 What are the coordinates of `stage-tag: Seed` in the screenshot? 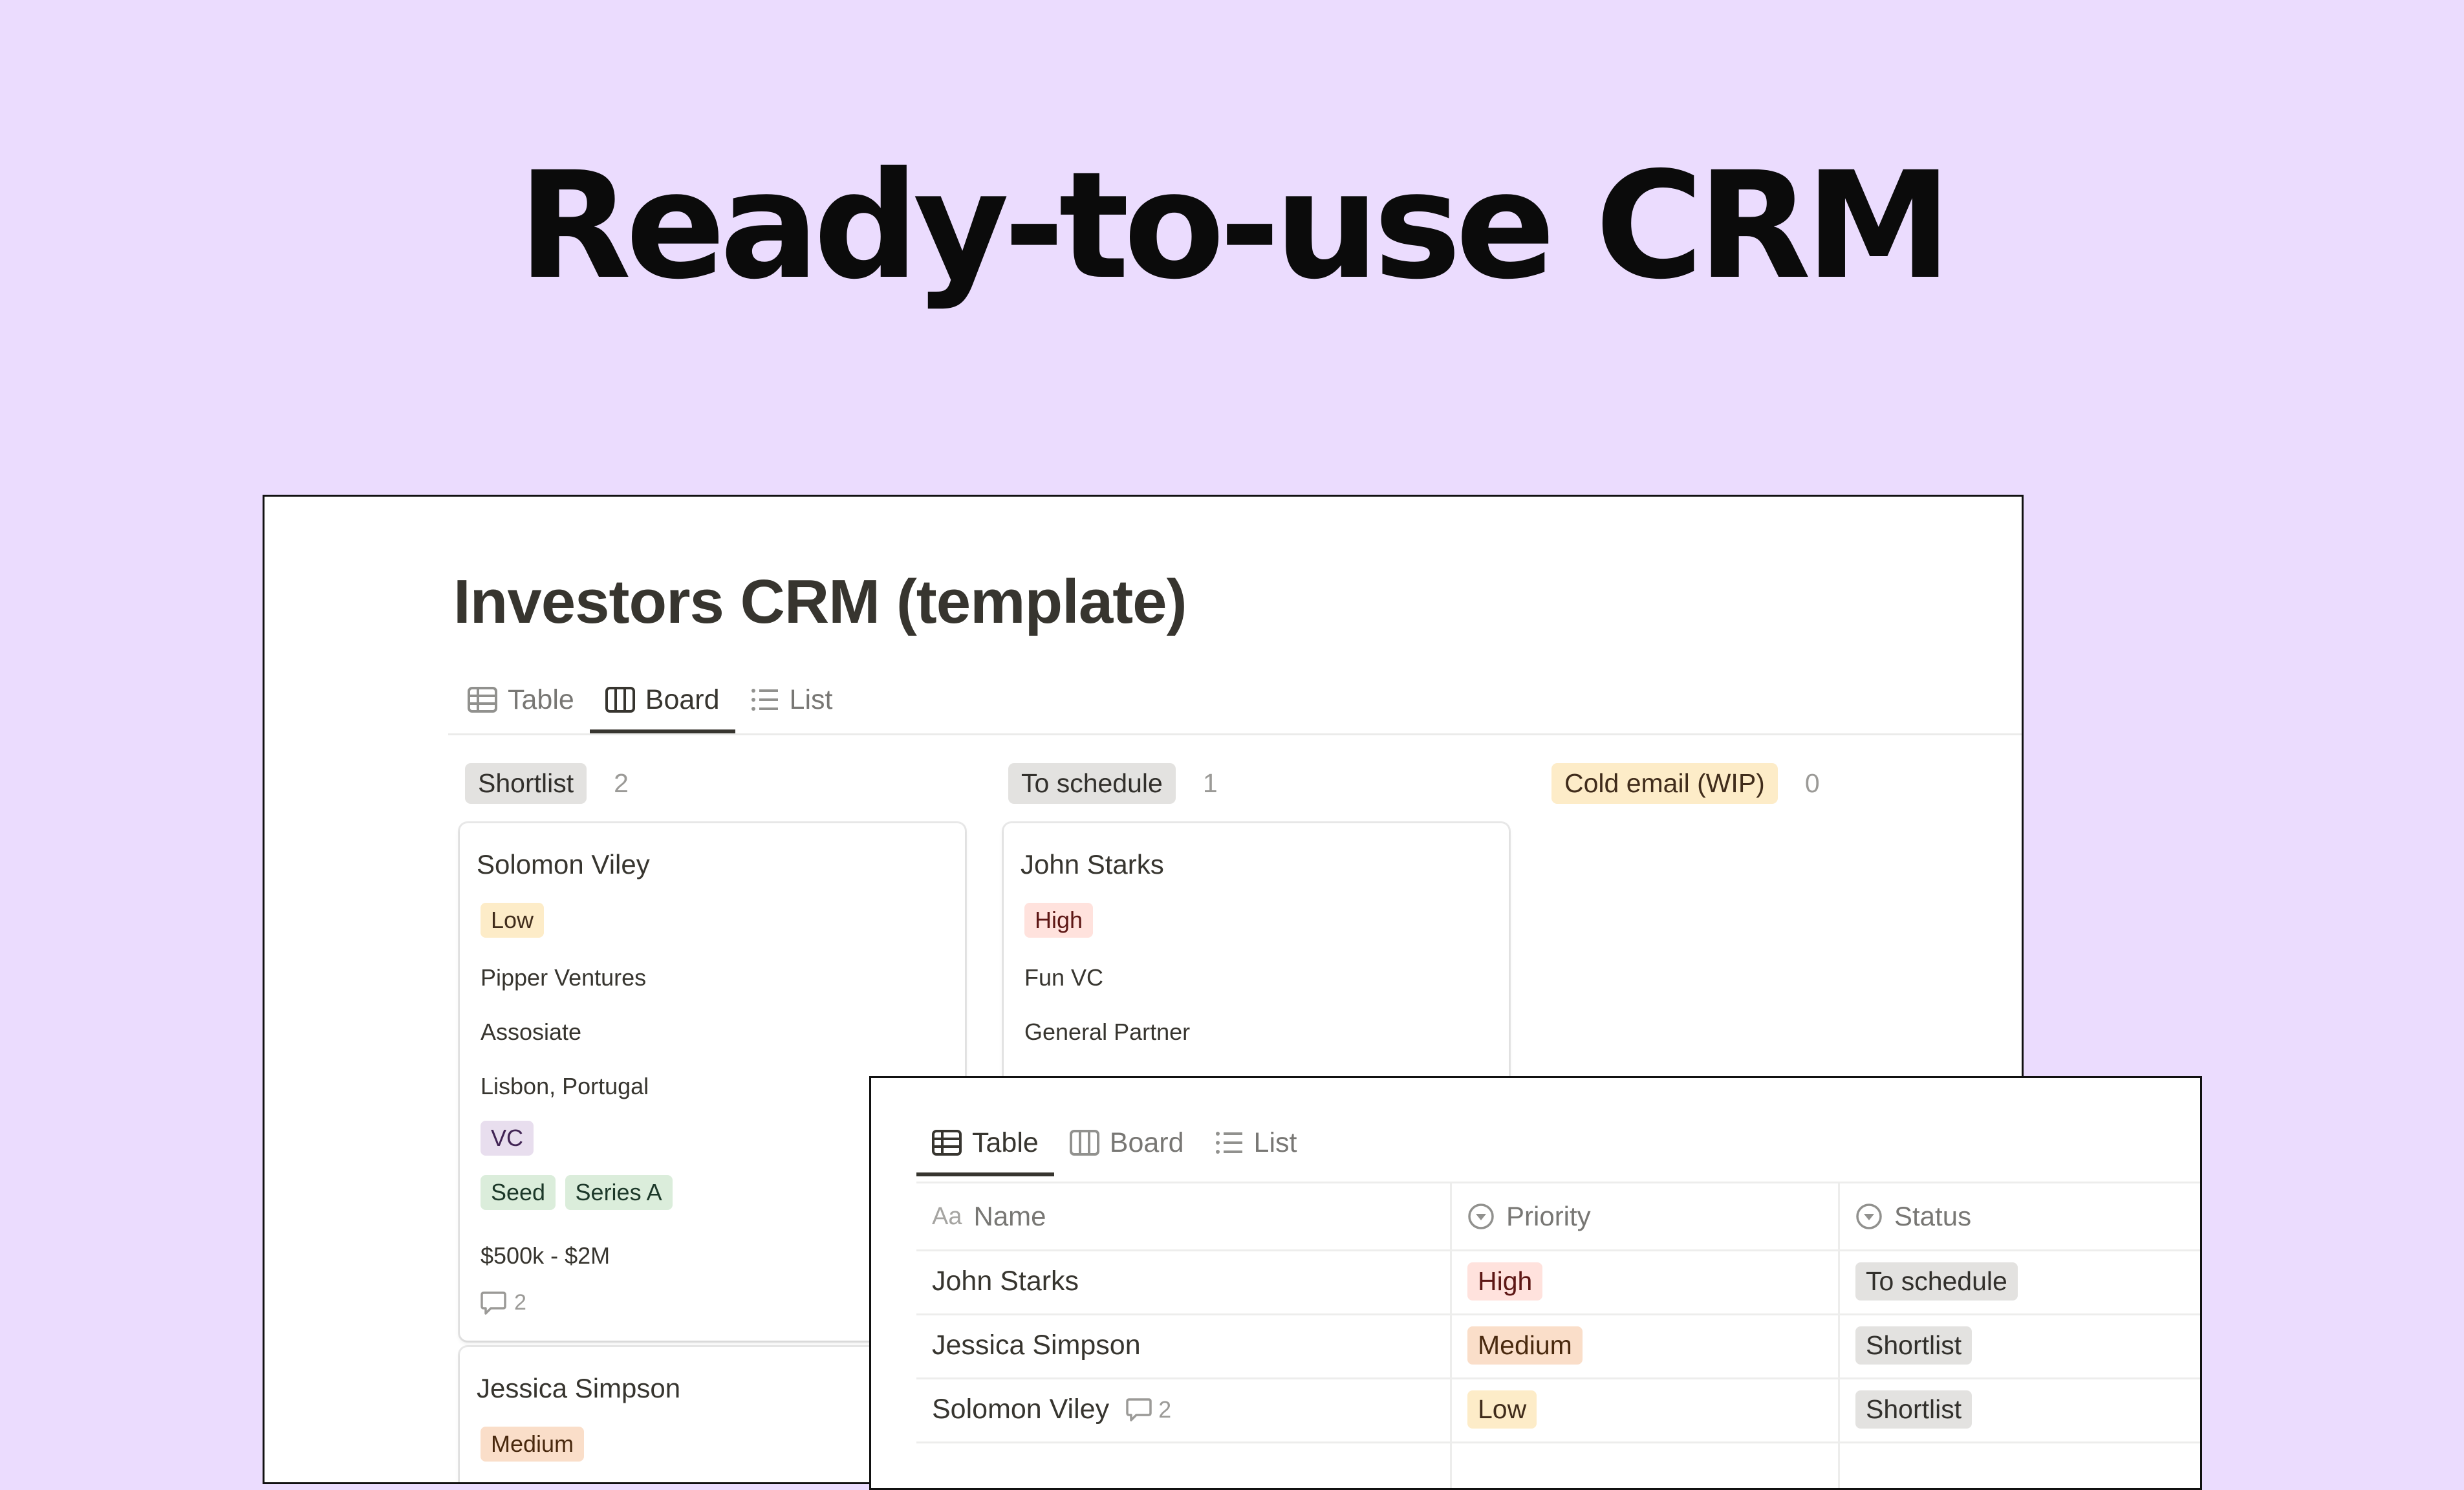 It's located at (518, 1192).